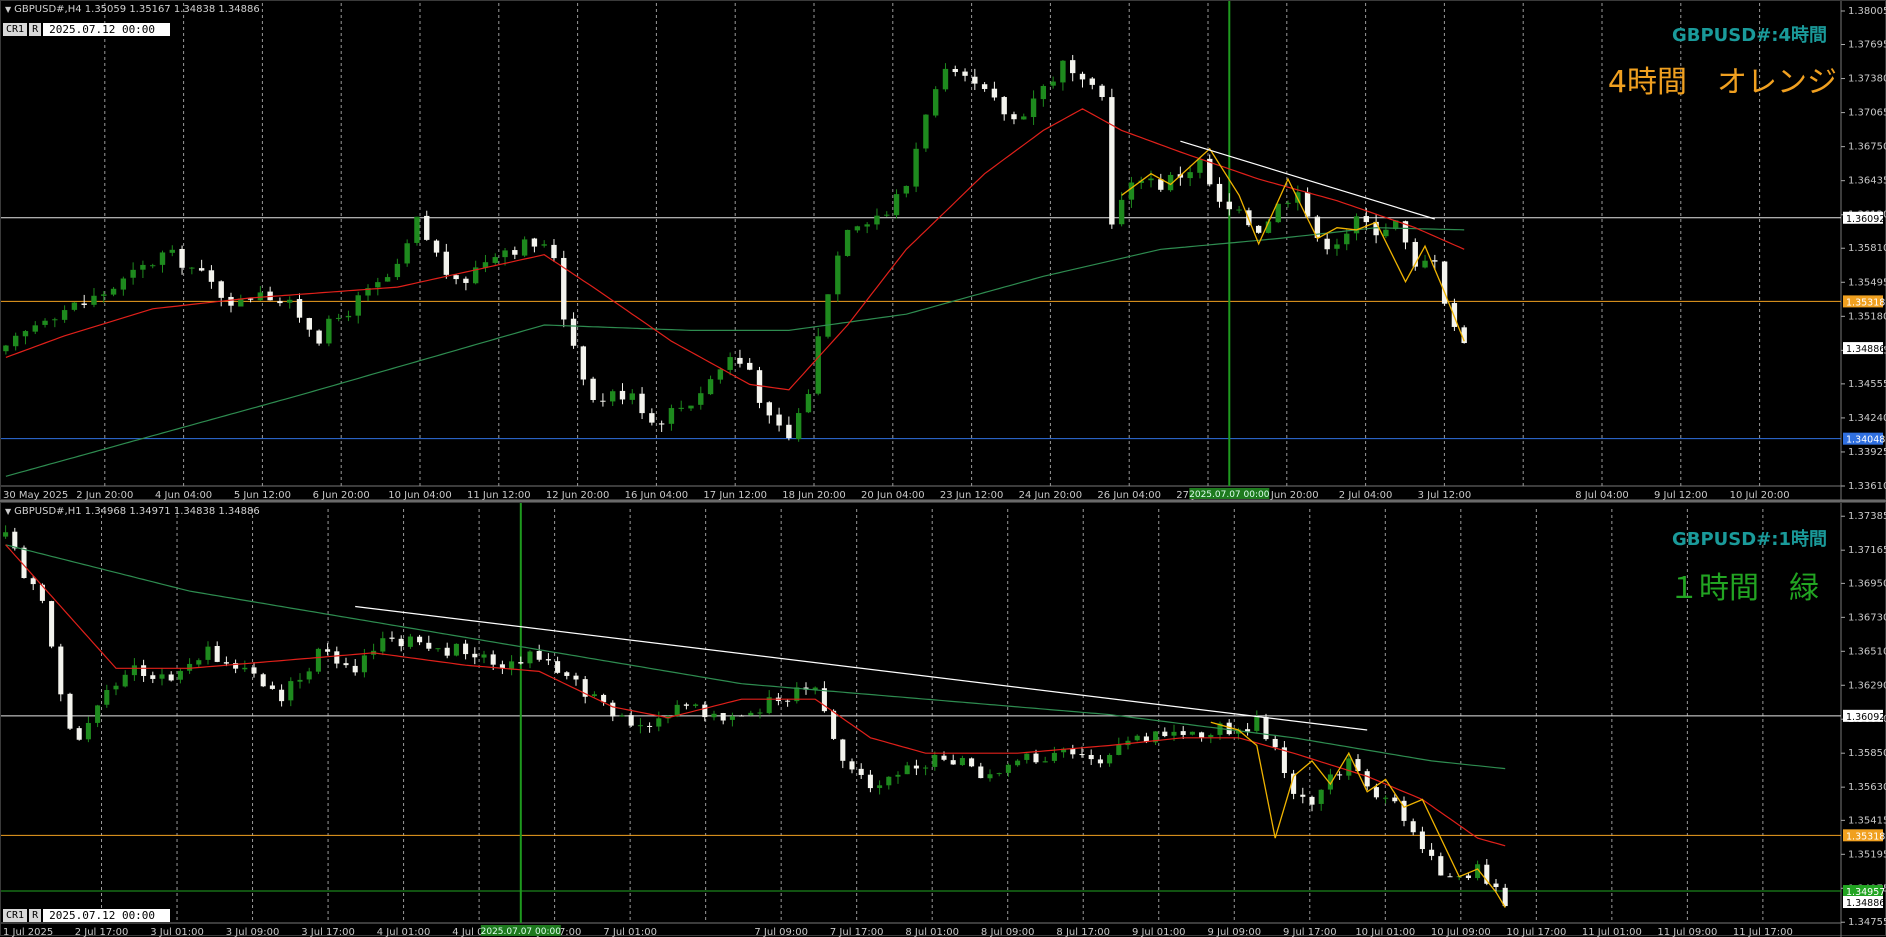 This screenshot has width=1886, height=937. Describe the element at coordinates (1867, 45) in the screenshot. I see `price-tick-label: 1.37695` at that location.